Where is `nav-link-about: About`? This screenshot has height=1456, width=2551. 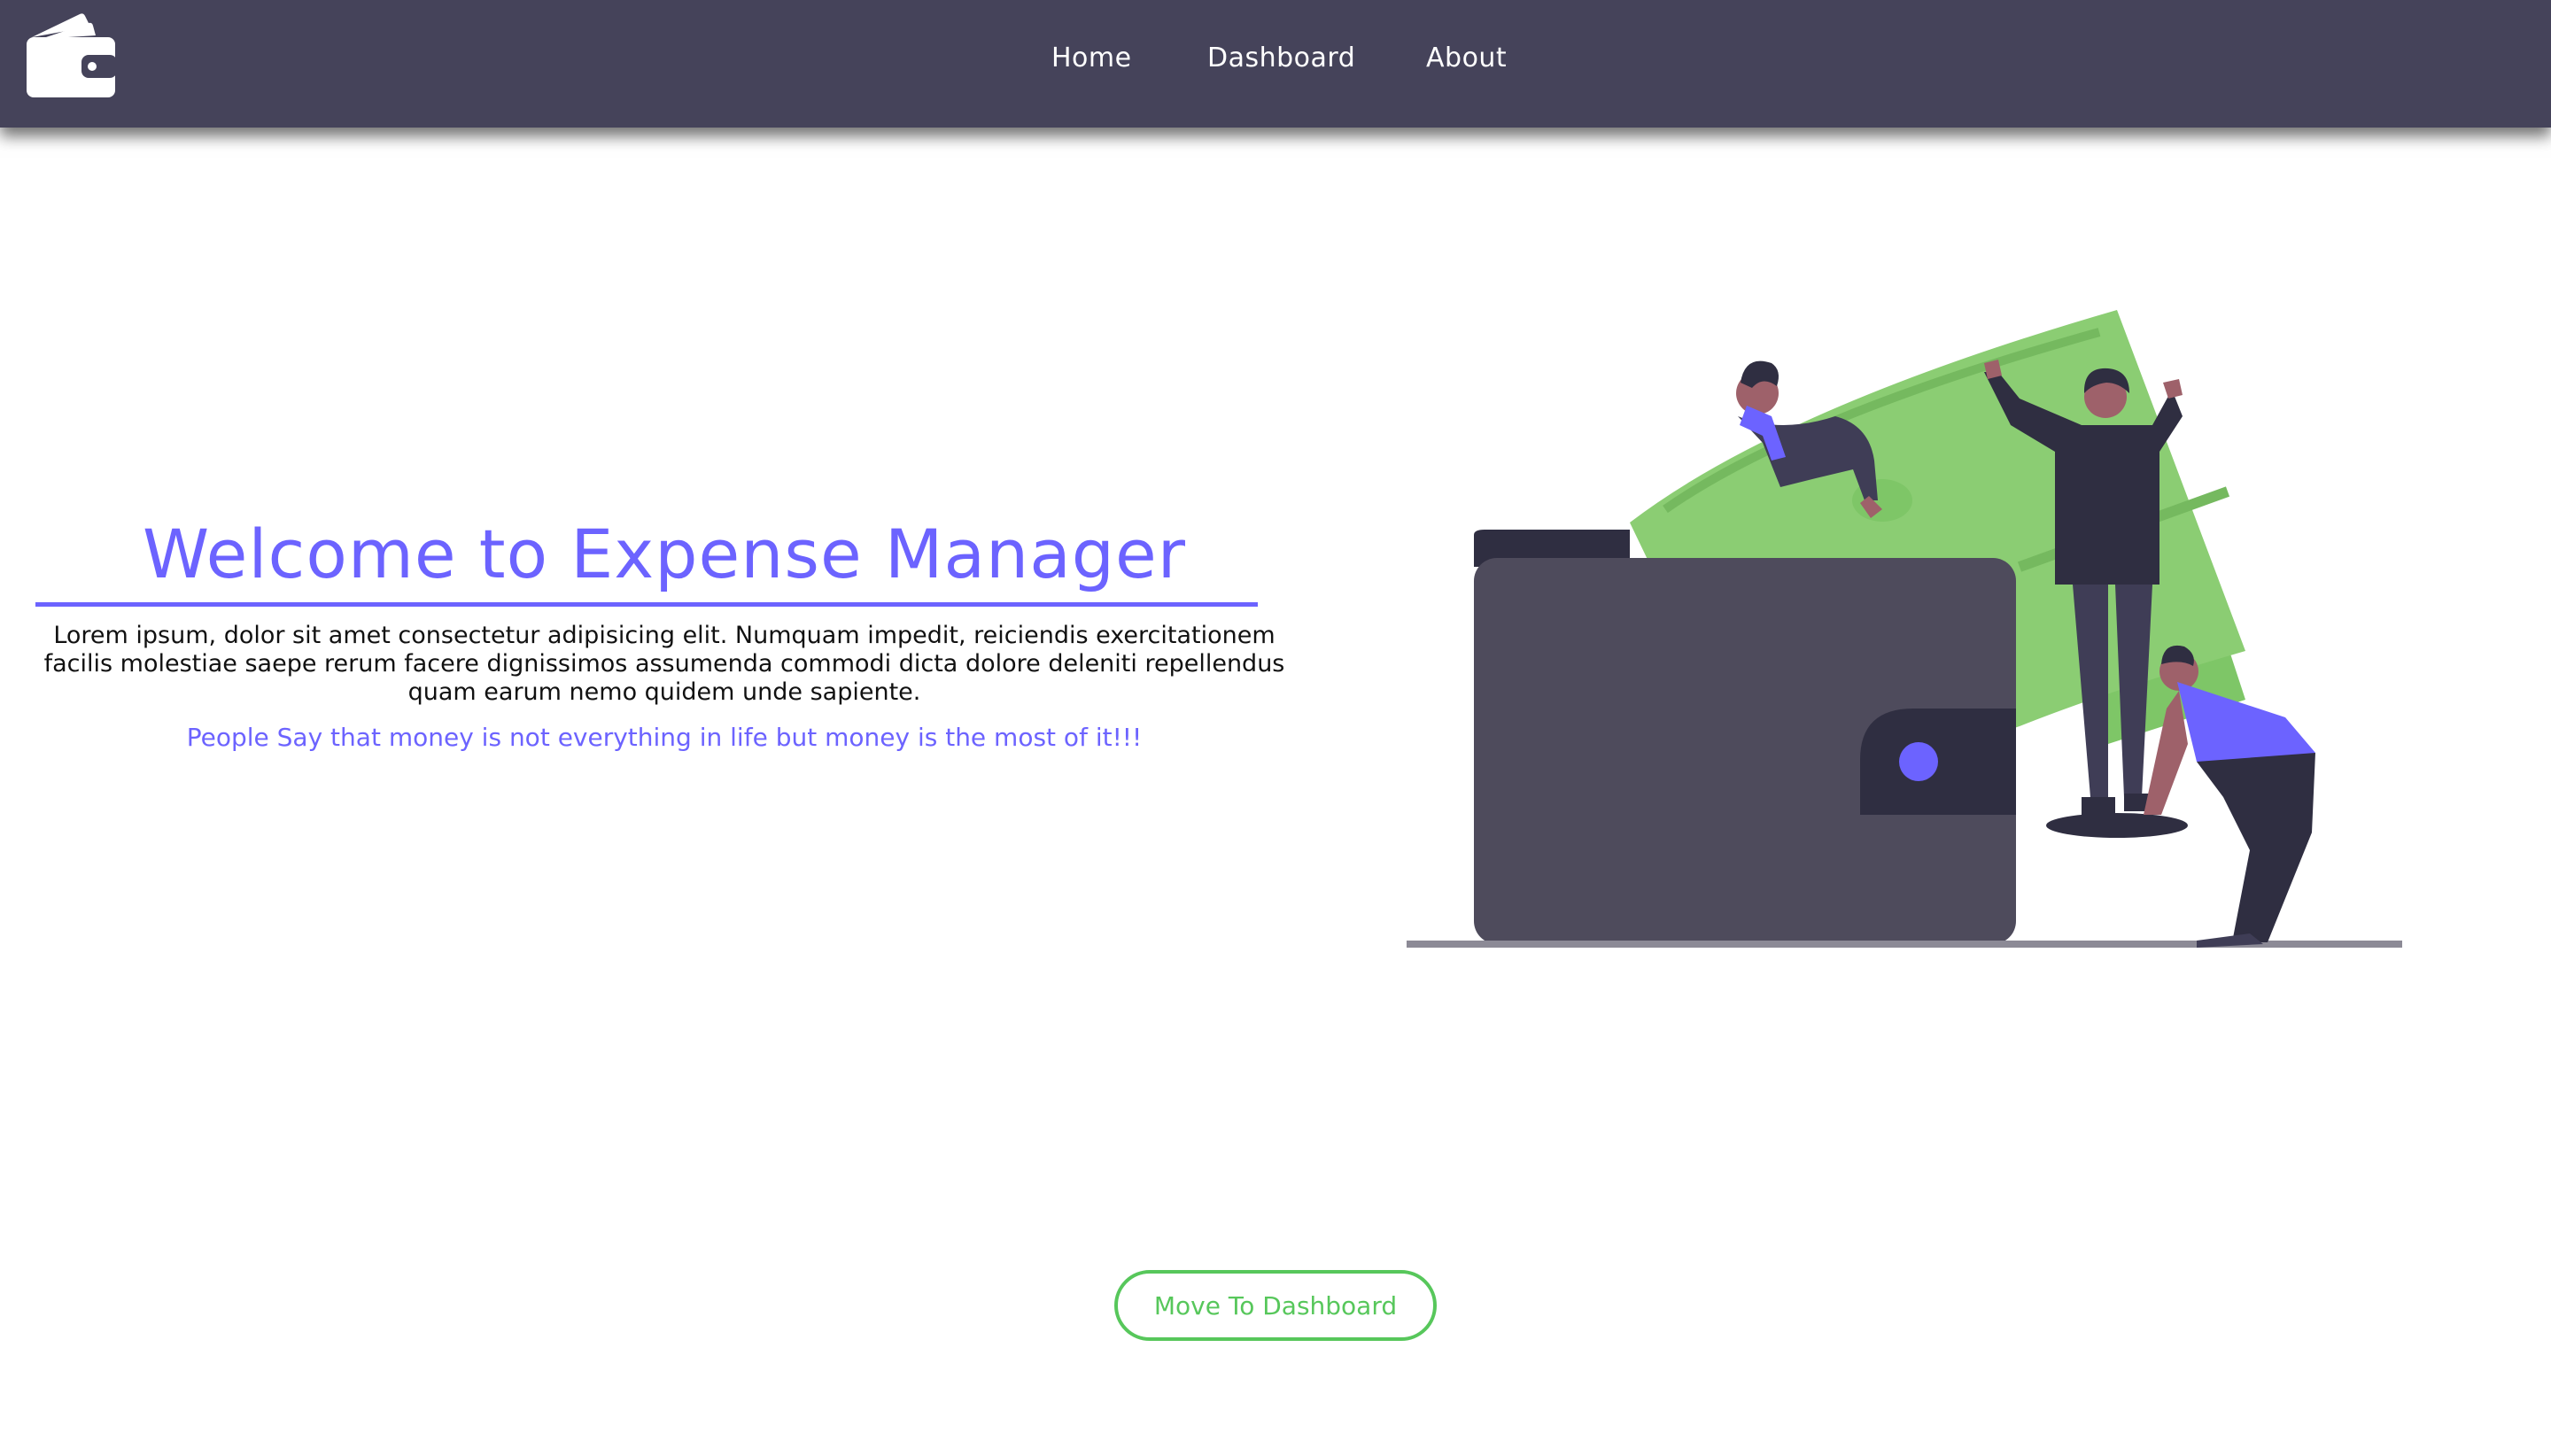
nav-link-about: About is located at coordinates (1466, 59).